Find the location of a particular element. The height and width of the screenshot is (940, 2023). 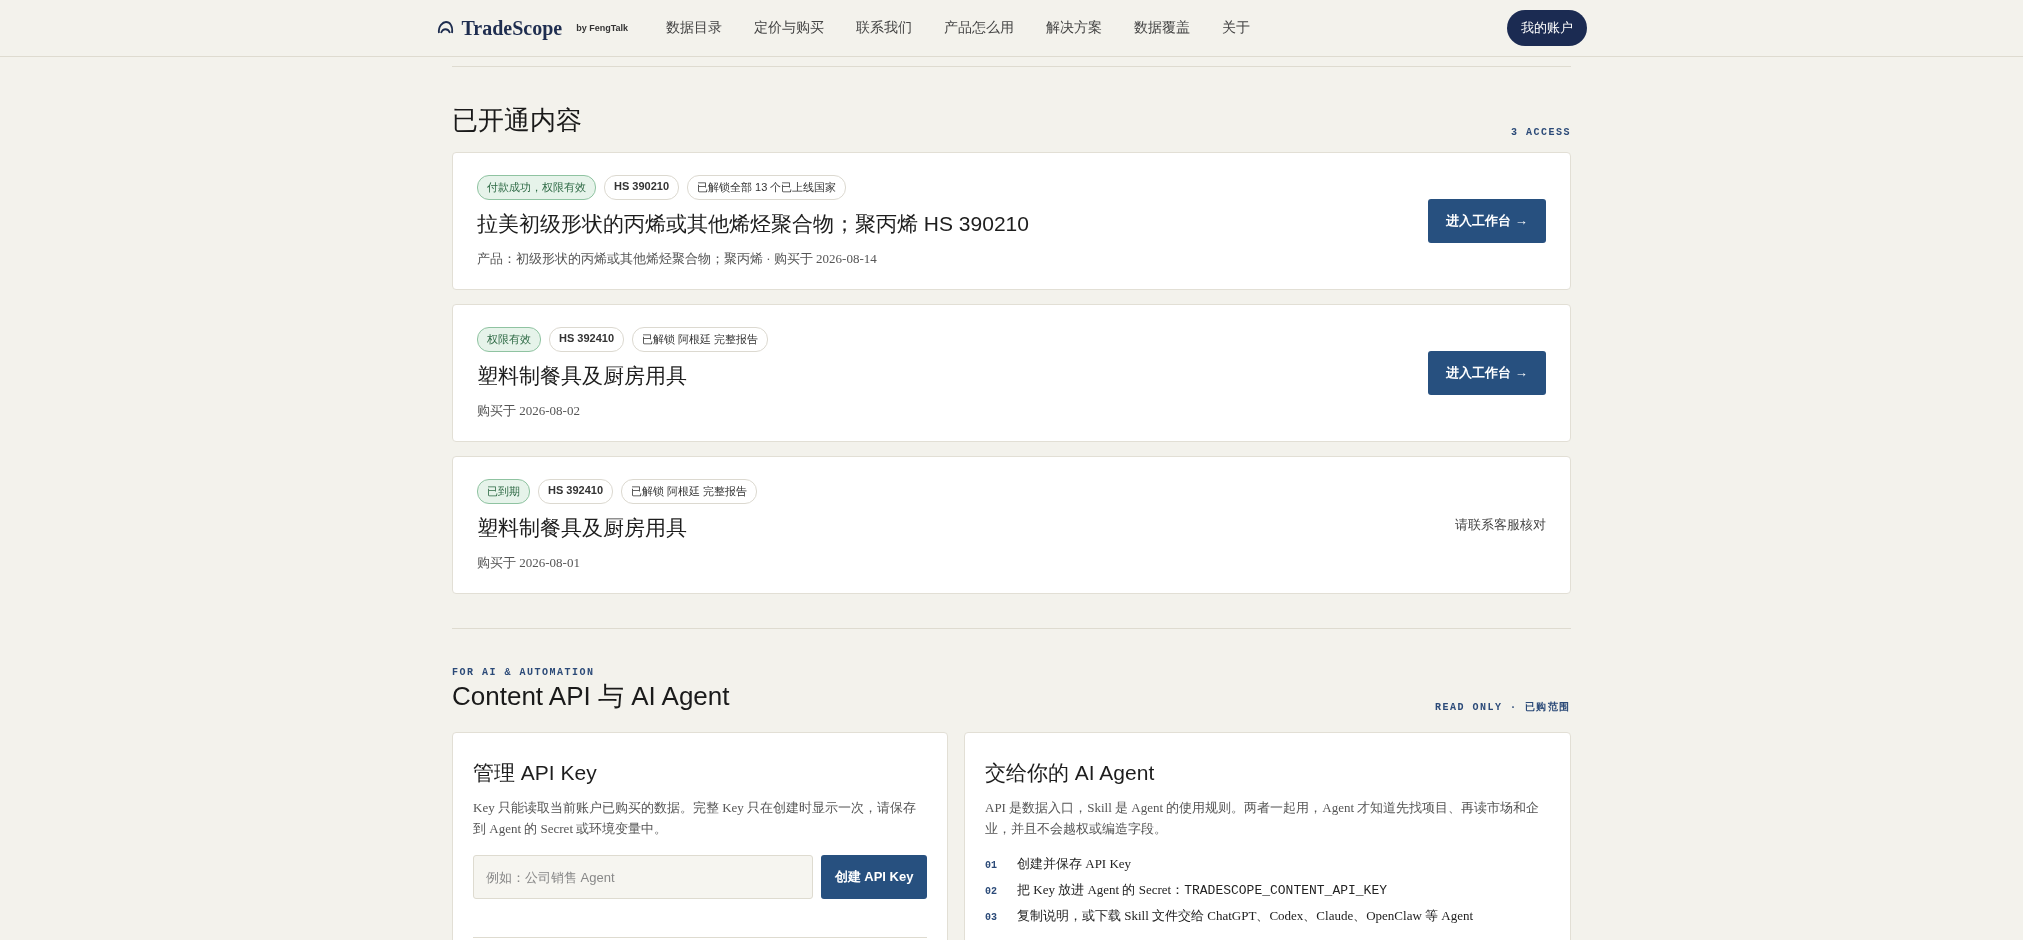

eyebrow-label: FOR AI & AUTOMATION is located at coordinates (523, 672).